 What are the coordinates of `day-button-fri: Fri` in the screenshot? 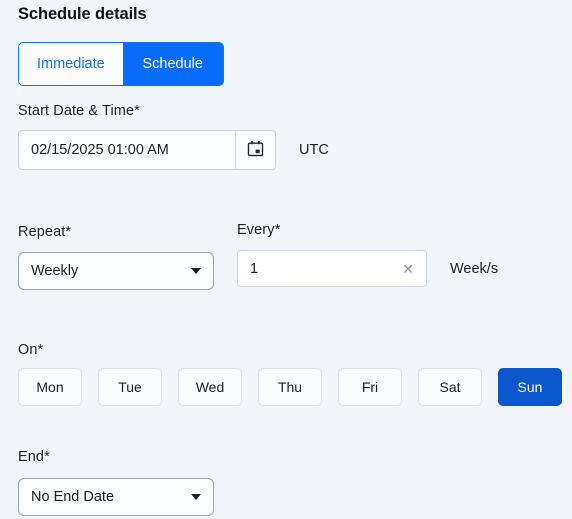 It's located at (370, 387).